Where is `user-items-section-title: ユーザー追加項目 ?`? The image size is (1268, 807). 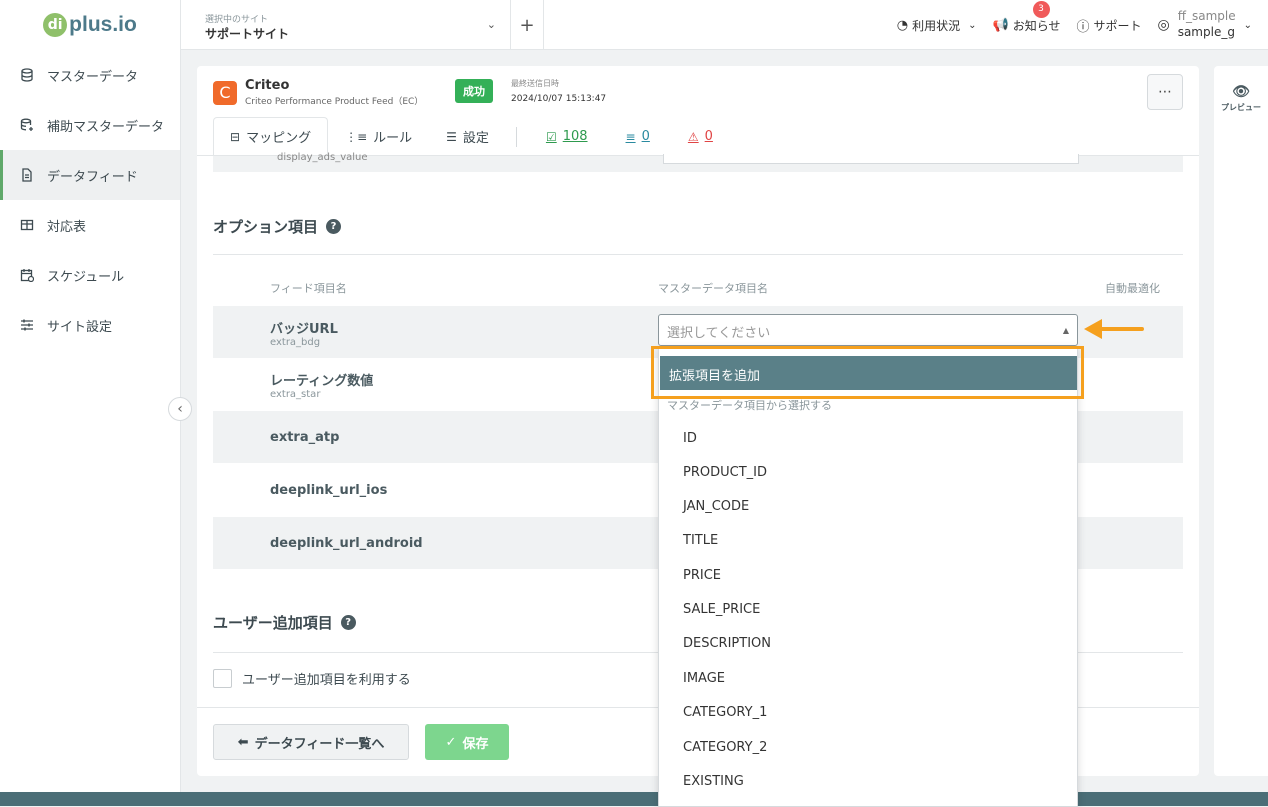
user-items-section-title: ユーザー追加項目 ? is located at coordinates (284, 622).